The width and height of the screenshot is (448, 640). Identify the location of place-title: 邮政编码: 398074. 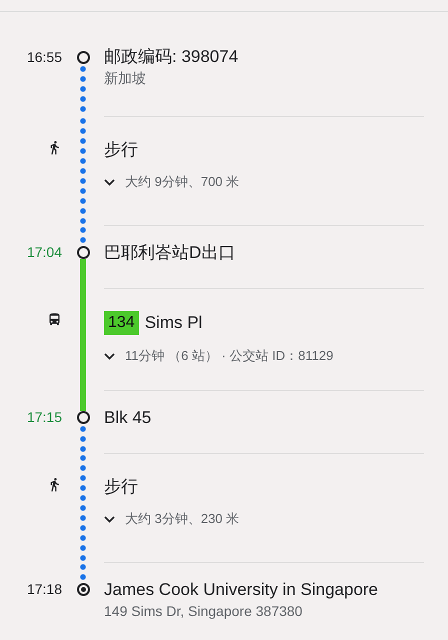
(172, 57).